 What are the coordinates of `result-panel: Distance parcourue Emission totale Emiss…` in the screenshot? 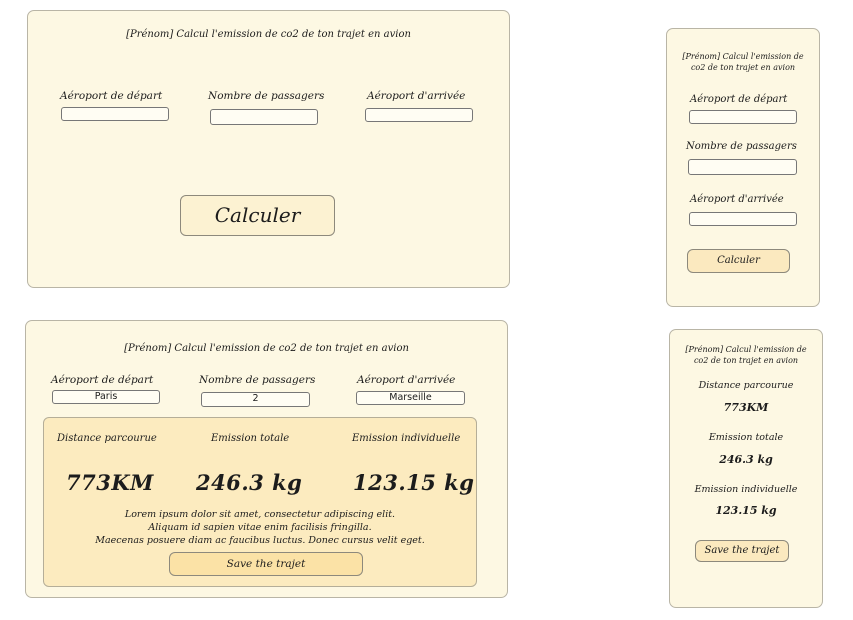 It's located at (260, 502).